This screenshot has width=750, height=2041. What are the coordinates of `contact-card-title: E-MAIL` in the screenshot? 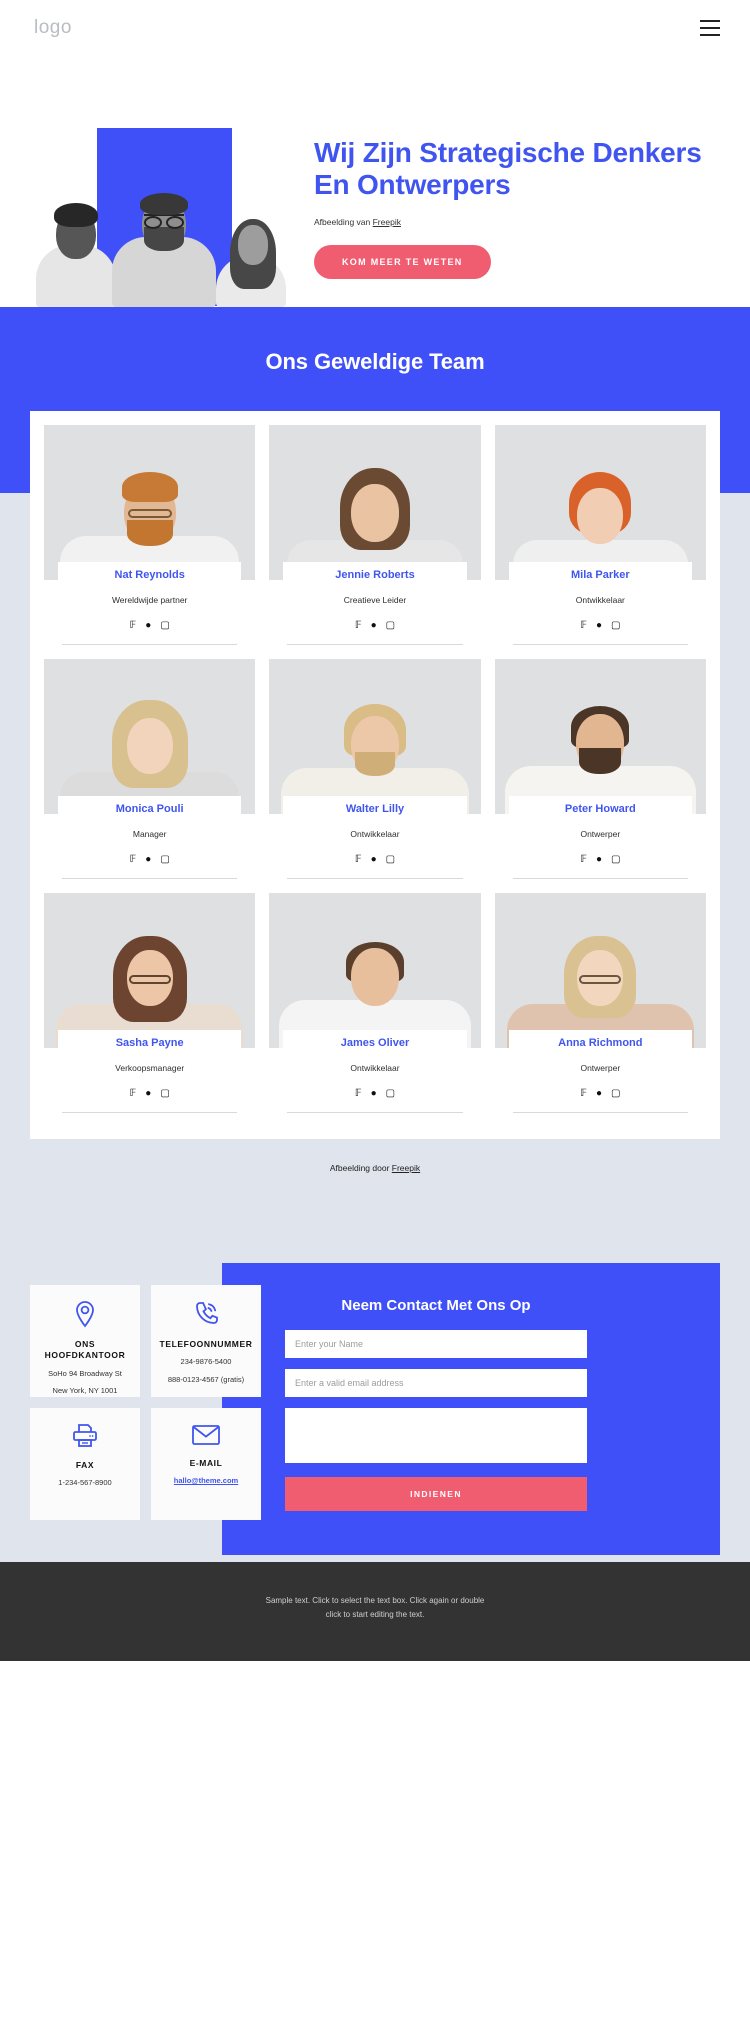 It's located at (206, 1463).